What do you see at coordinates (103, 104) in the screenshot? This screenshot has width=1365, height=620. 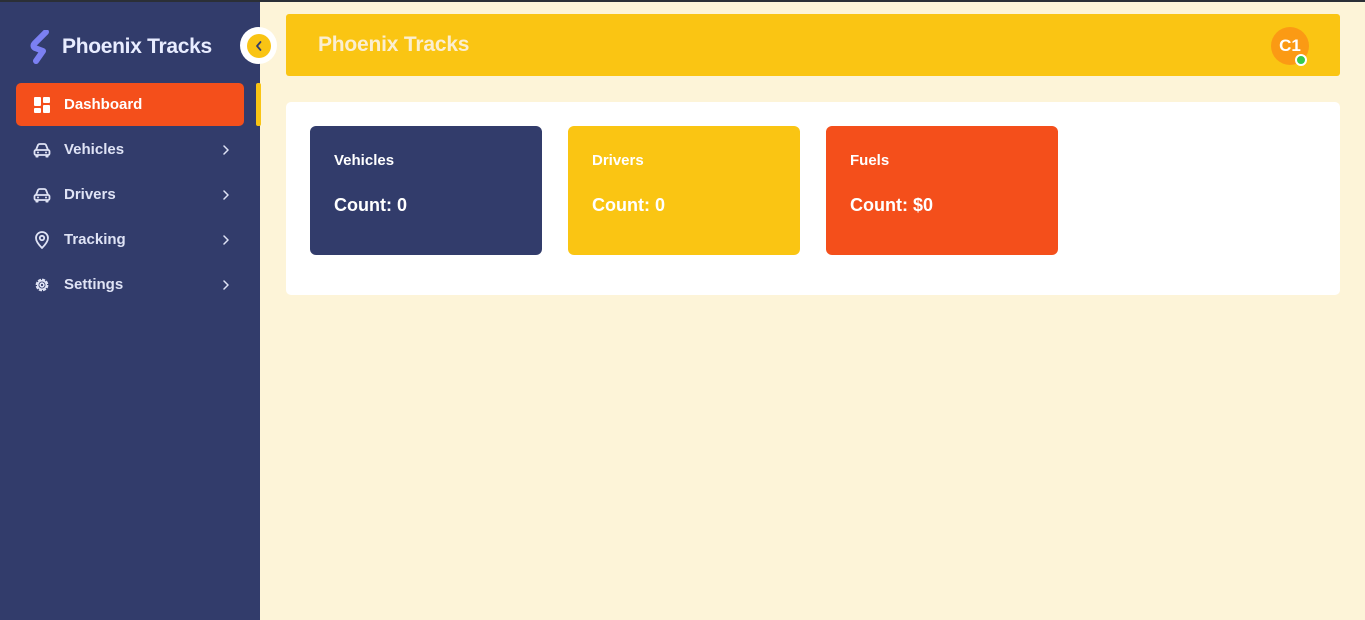 I see `sidebar-item-label: Dashboard` at bounding box center [103, 104].